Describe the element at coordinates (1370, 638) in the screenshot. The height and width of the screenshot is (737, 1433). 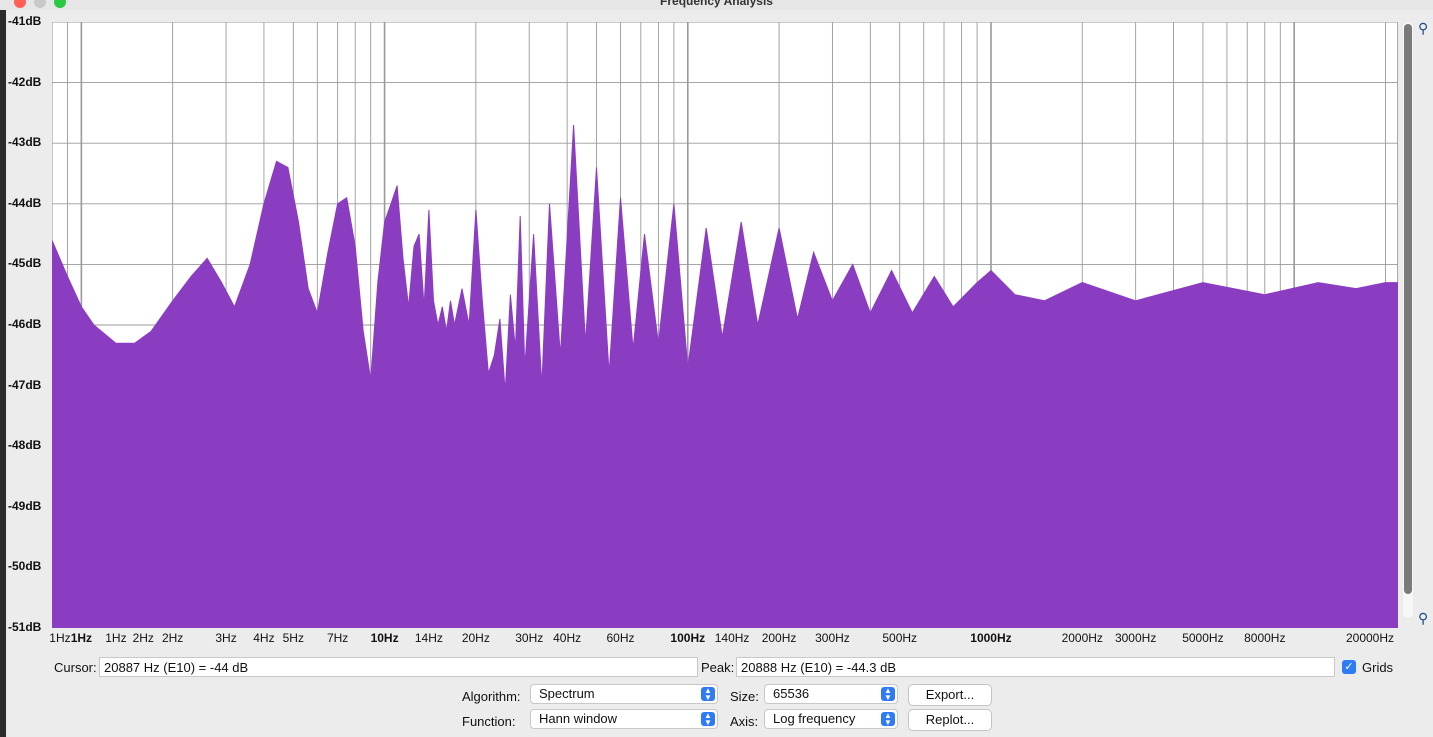
I see `x-tick-label: 20000Hz` at that location.